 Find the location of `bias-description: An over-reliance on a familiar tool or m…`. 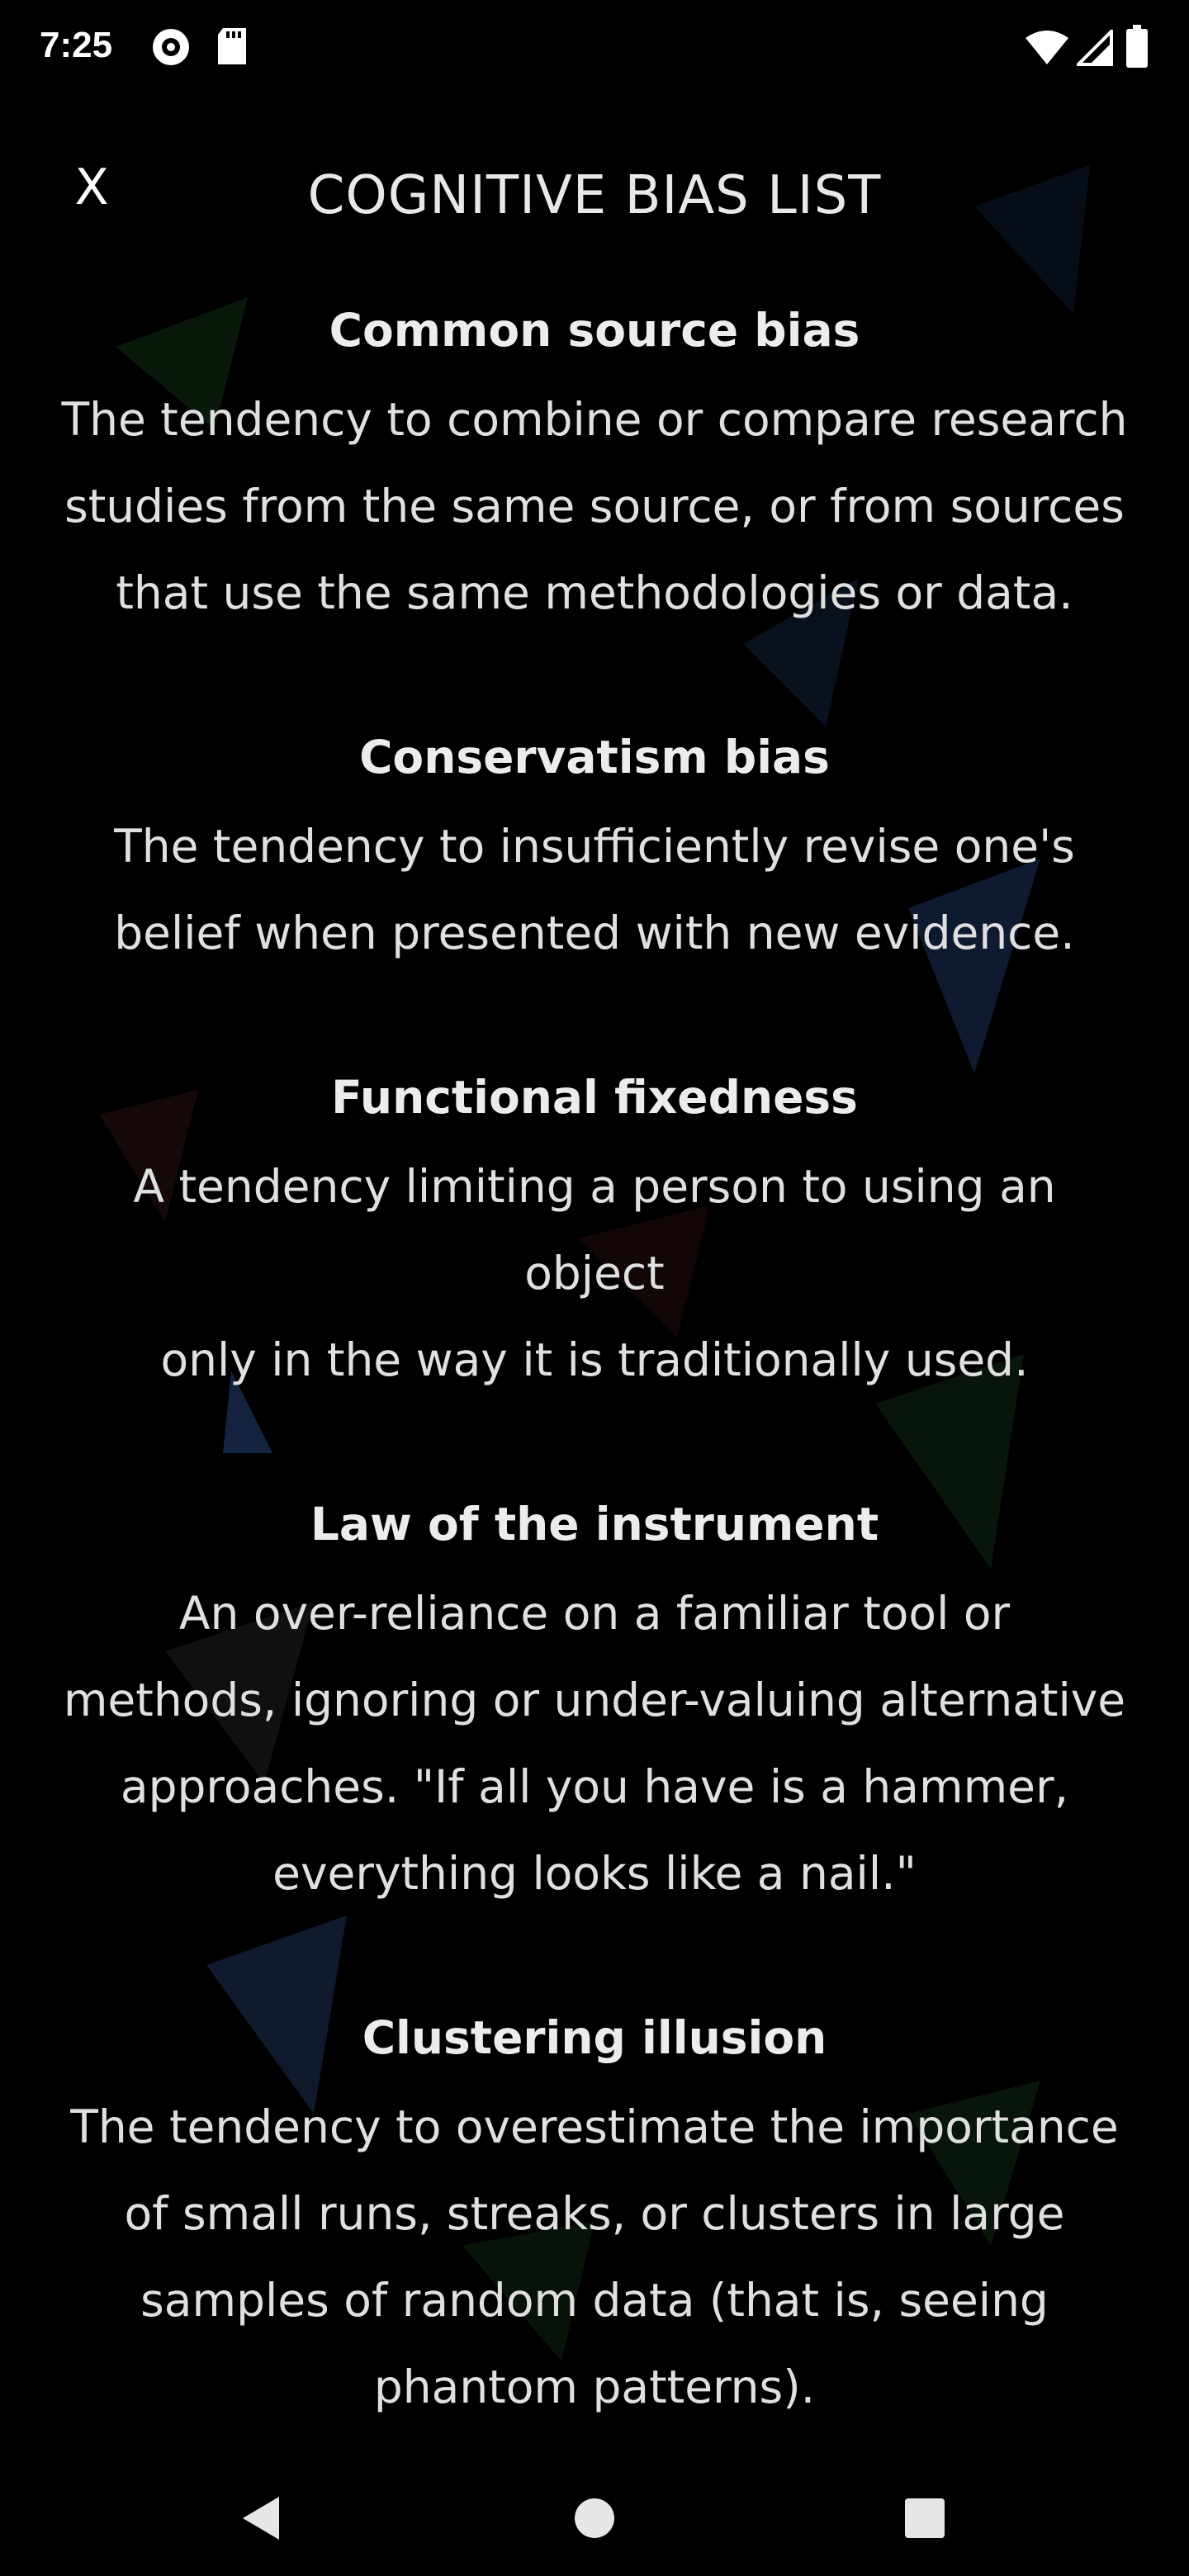

bias-description: An over-reliance on a familiar tool or m… is located at coordinates (594, 1743).